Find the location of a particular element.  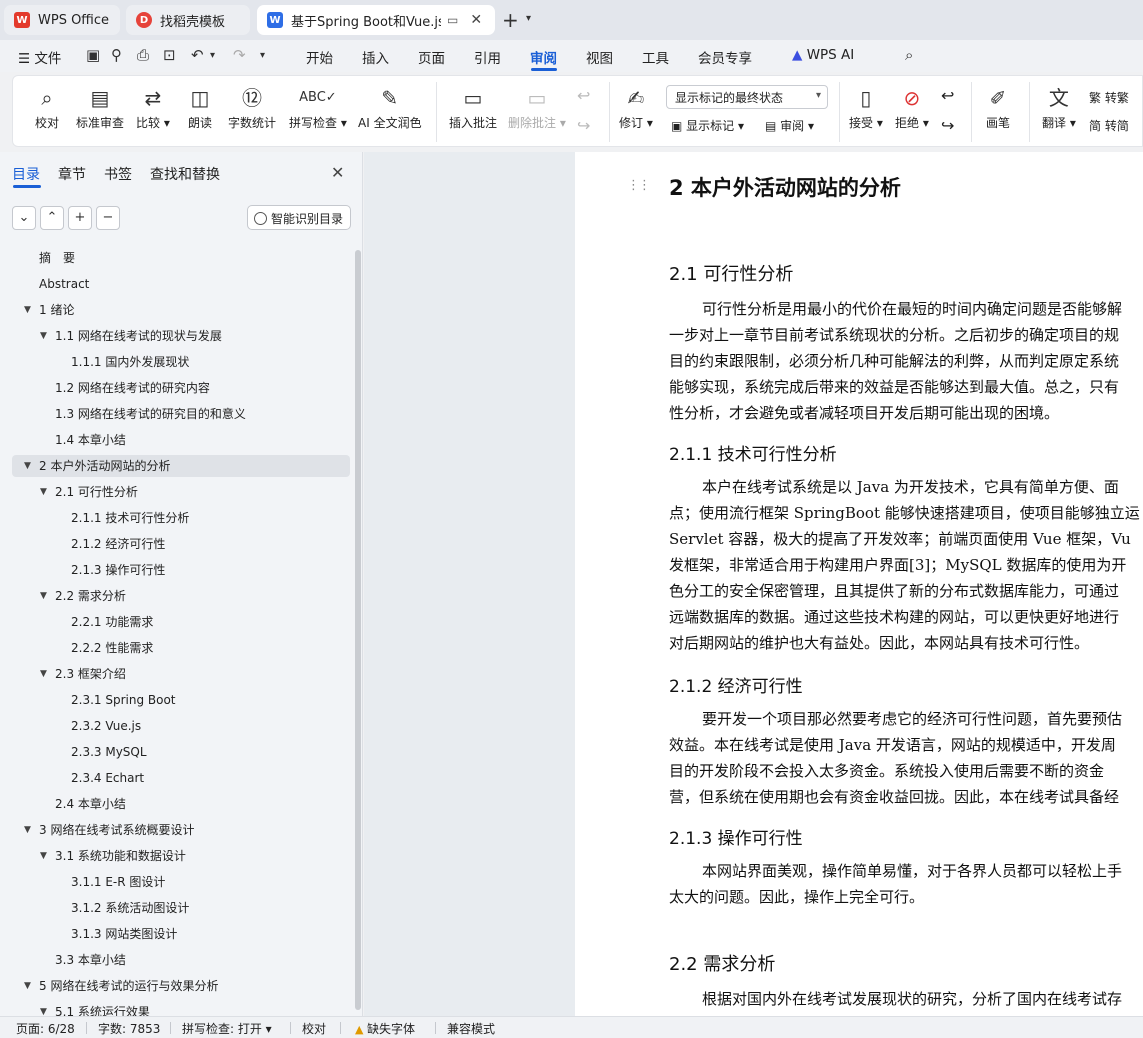

spell-check-status: 拼写检查: 打开 ▾ is located at coordinates (227, 1028).